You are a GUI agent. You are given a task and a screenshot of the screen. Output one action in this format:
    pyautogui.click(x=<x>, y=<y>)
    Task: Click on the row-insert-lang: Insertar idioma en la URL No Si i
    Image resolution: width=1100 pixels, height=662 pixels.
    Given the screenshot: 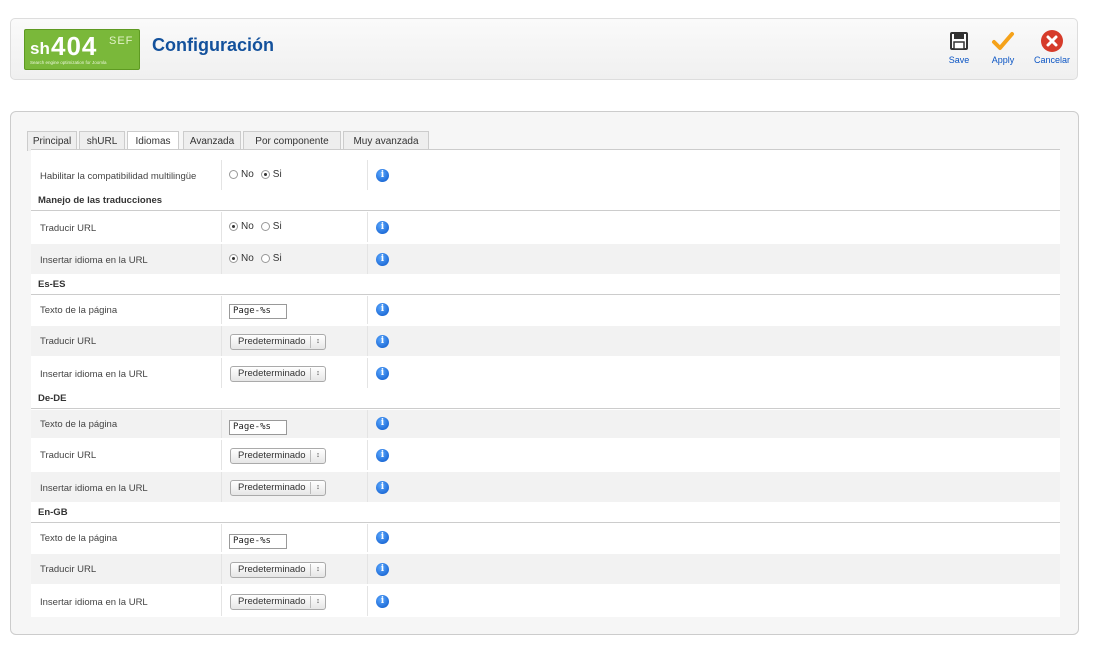 What is the action you would take?
    pyautogui.click(x=545, y=259)
    